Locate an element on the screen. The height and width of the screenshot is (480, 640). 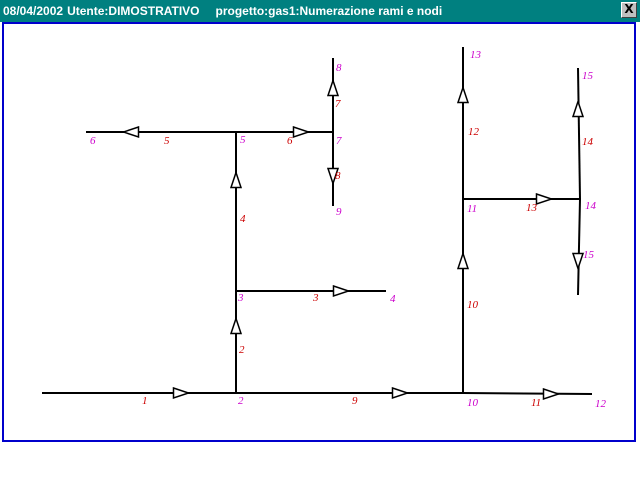
title-date: 08/04/2002 is located at coordinates (33, 11).